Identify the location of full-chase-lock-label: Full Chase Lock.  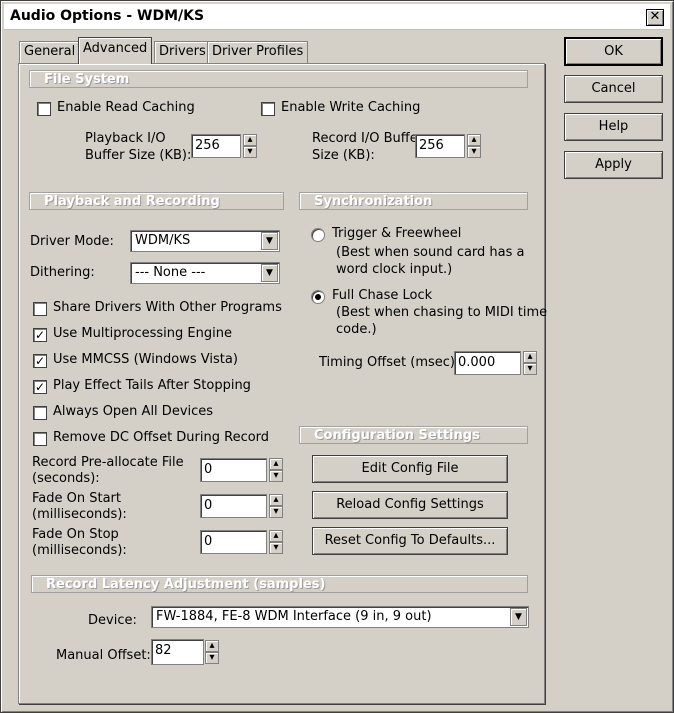
(382, 295).